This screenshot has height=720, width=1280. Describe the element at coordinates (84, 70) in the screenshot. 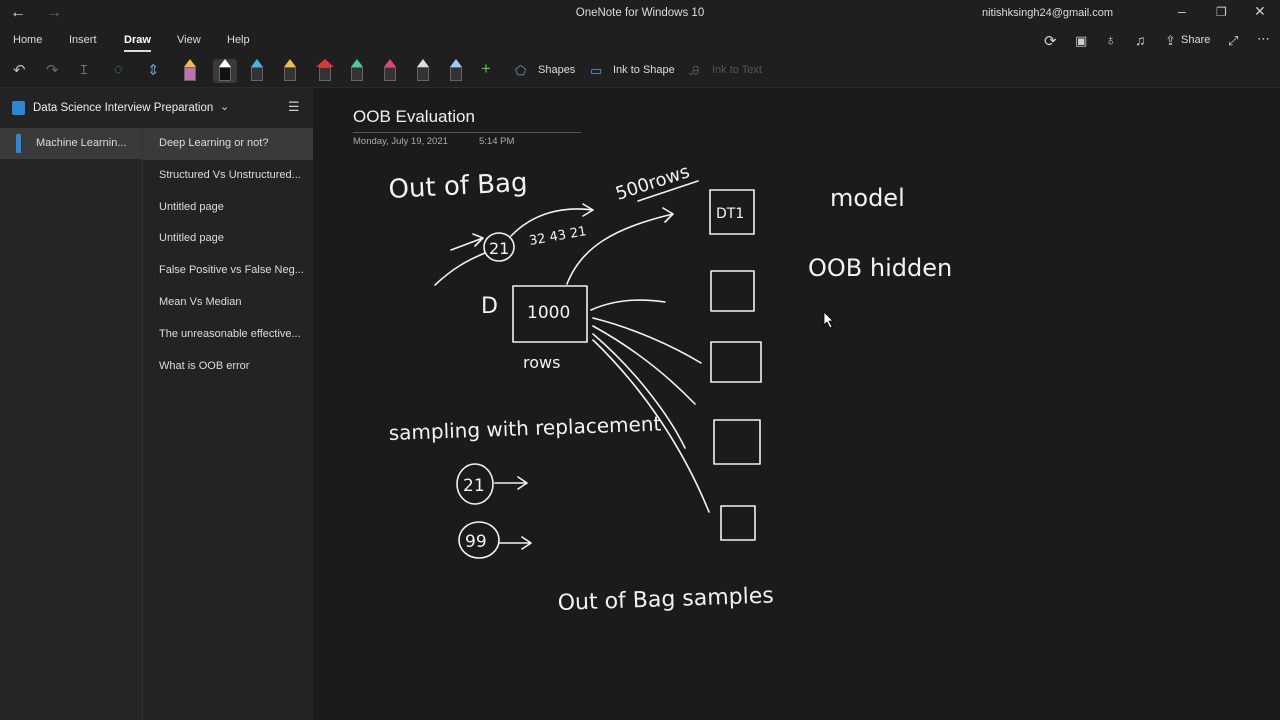

I see `select-text-icon: ⌶` at that location.